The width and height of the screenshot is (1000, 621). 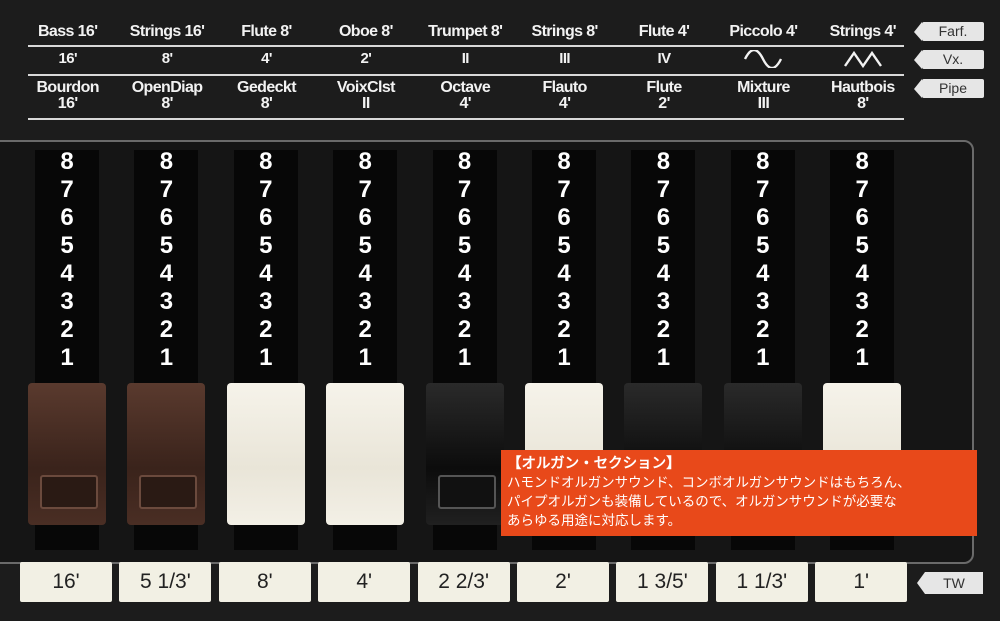 What do you see at coordinates (949, 59) in the screenshot?
I see `mode-button-vx: Vx.` at bounding box center [949, 59].